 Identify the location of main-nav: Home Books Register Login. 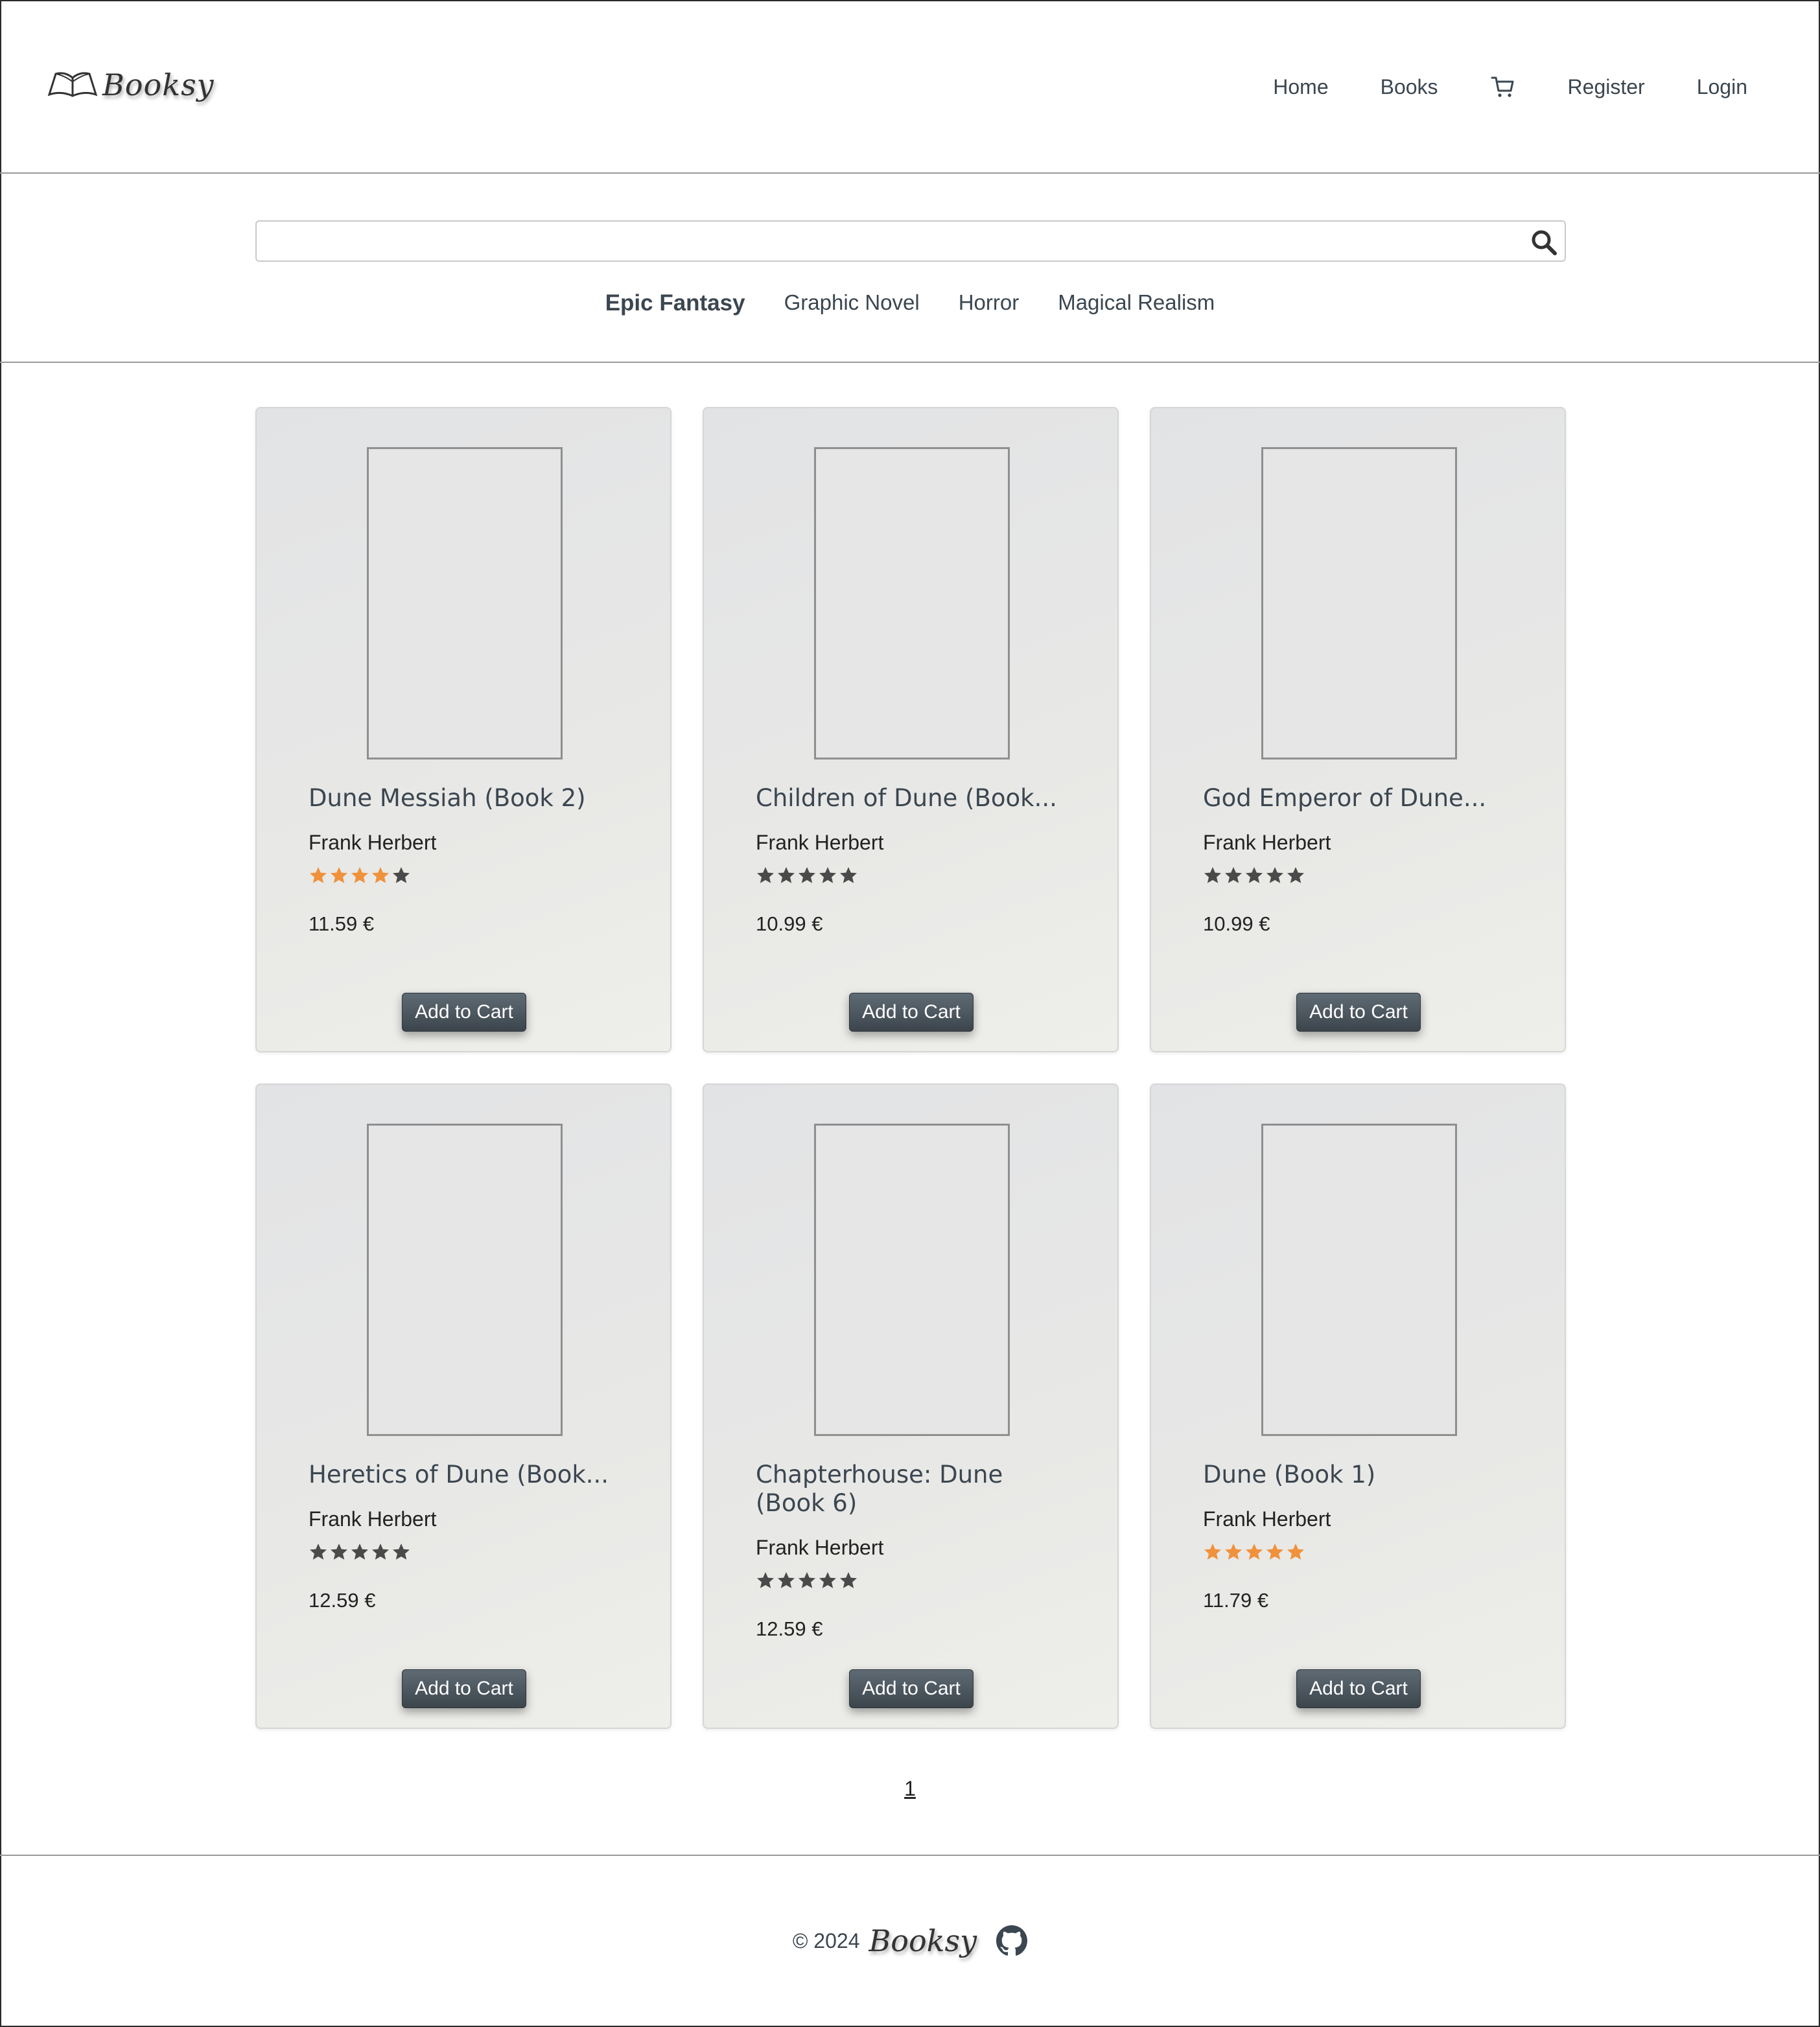
(1510, 87).